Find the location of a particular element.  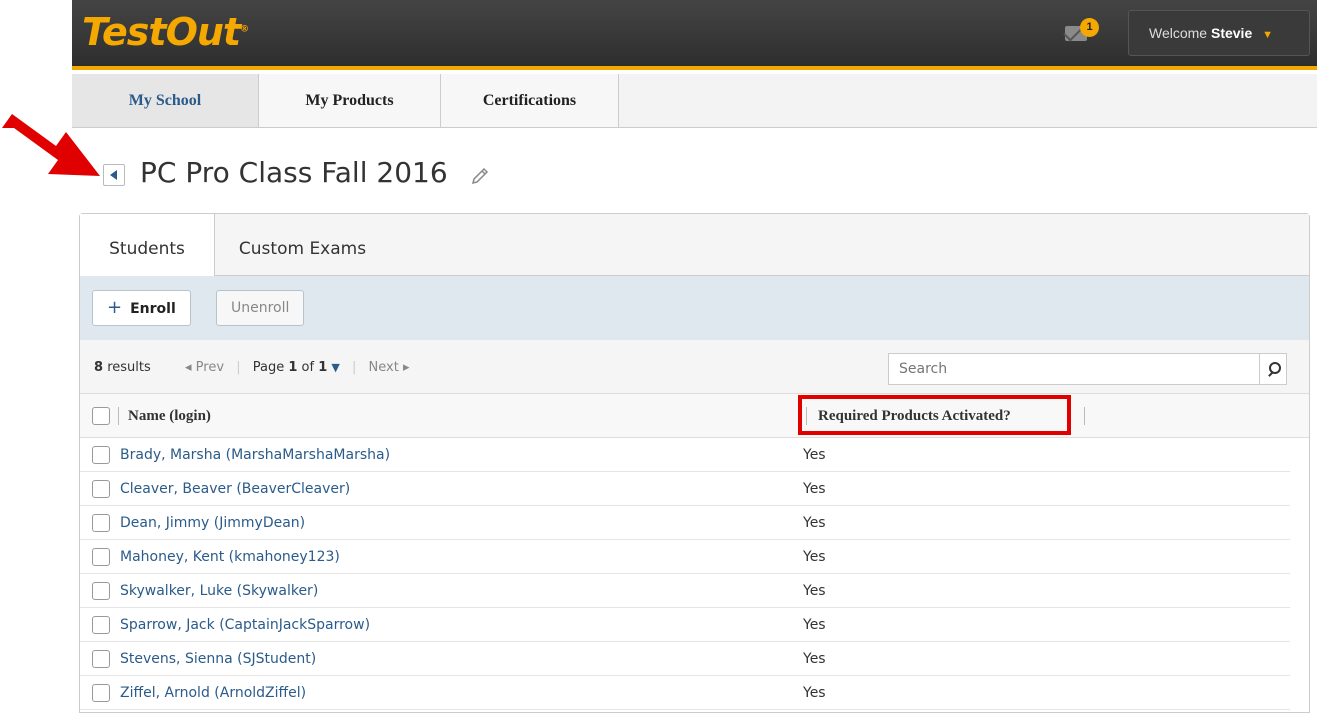

user-menu-button: Welcome Stevie ▼ is located at coordinates (1219, 33).